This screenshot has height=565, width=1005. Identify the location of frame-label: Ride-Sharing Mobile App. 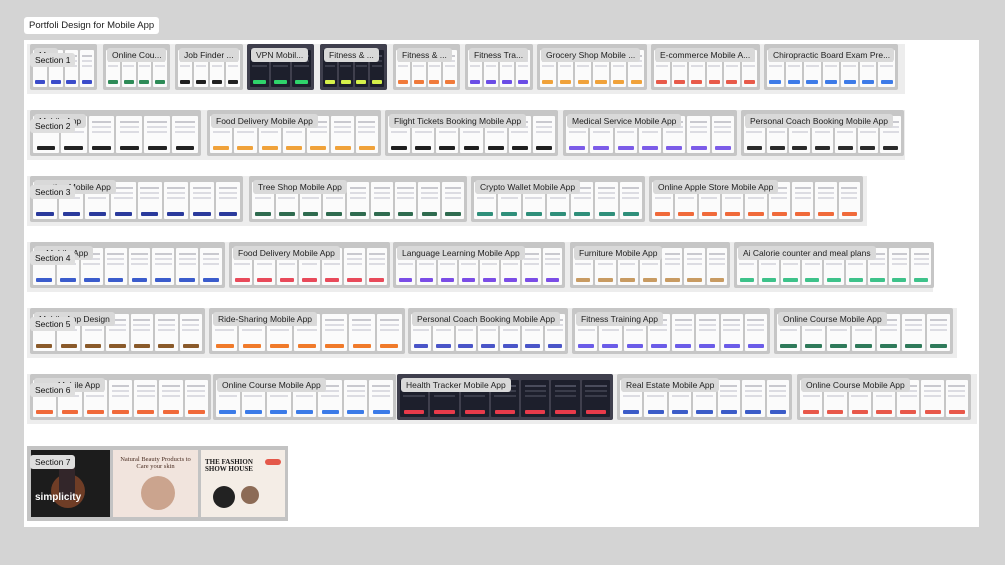
(265, 319).